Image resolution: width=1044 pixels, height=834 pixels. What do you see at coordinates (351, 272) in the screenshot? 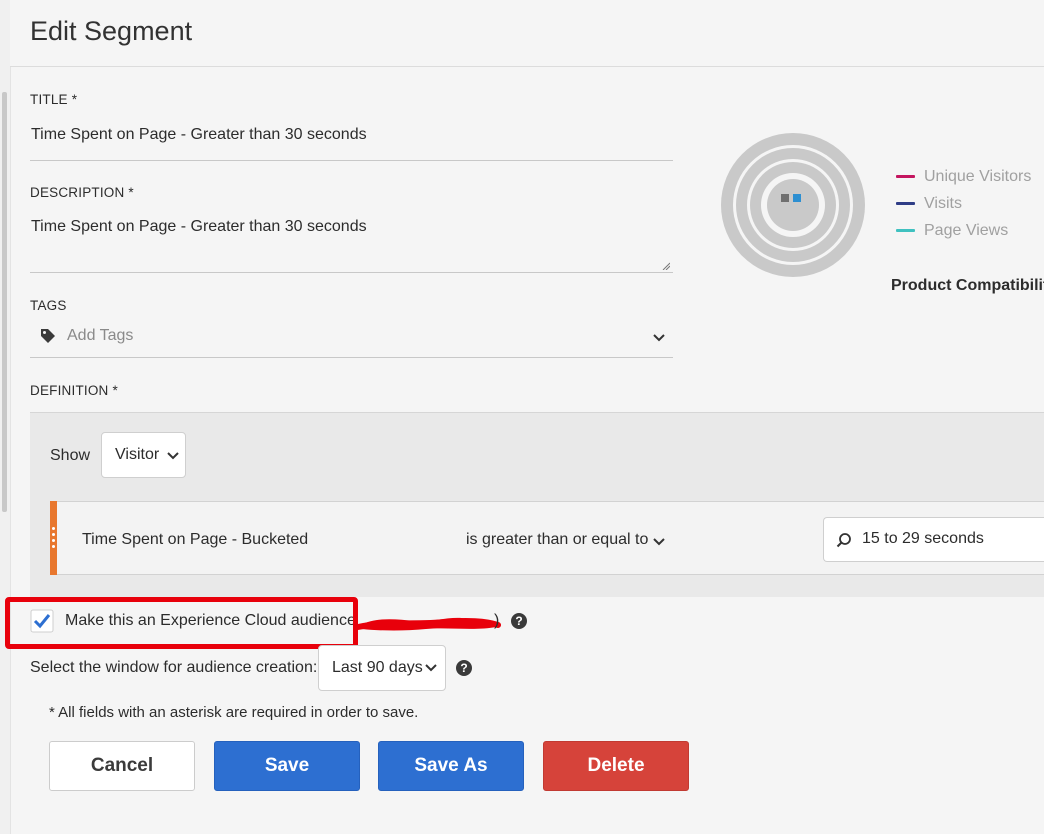
I see `description-underline` at bounding box center [351, 272].